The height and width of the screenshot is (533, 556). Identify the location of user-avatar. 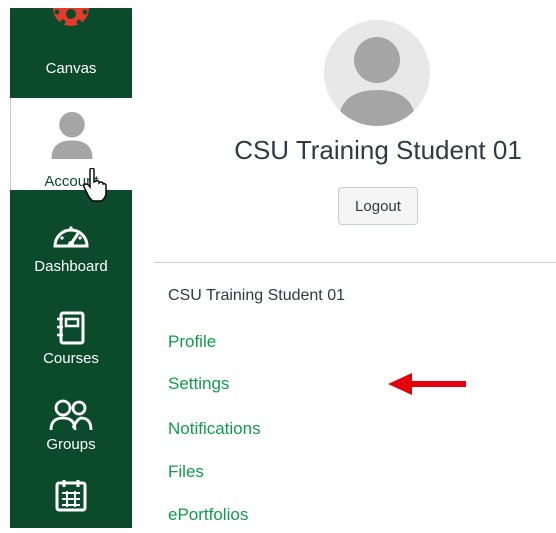
(377, 73).